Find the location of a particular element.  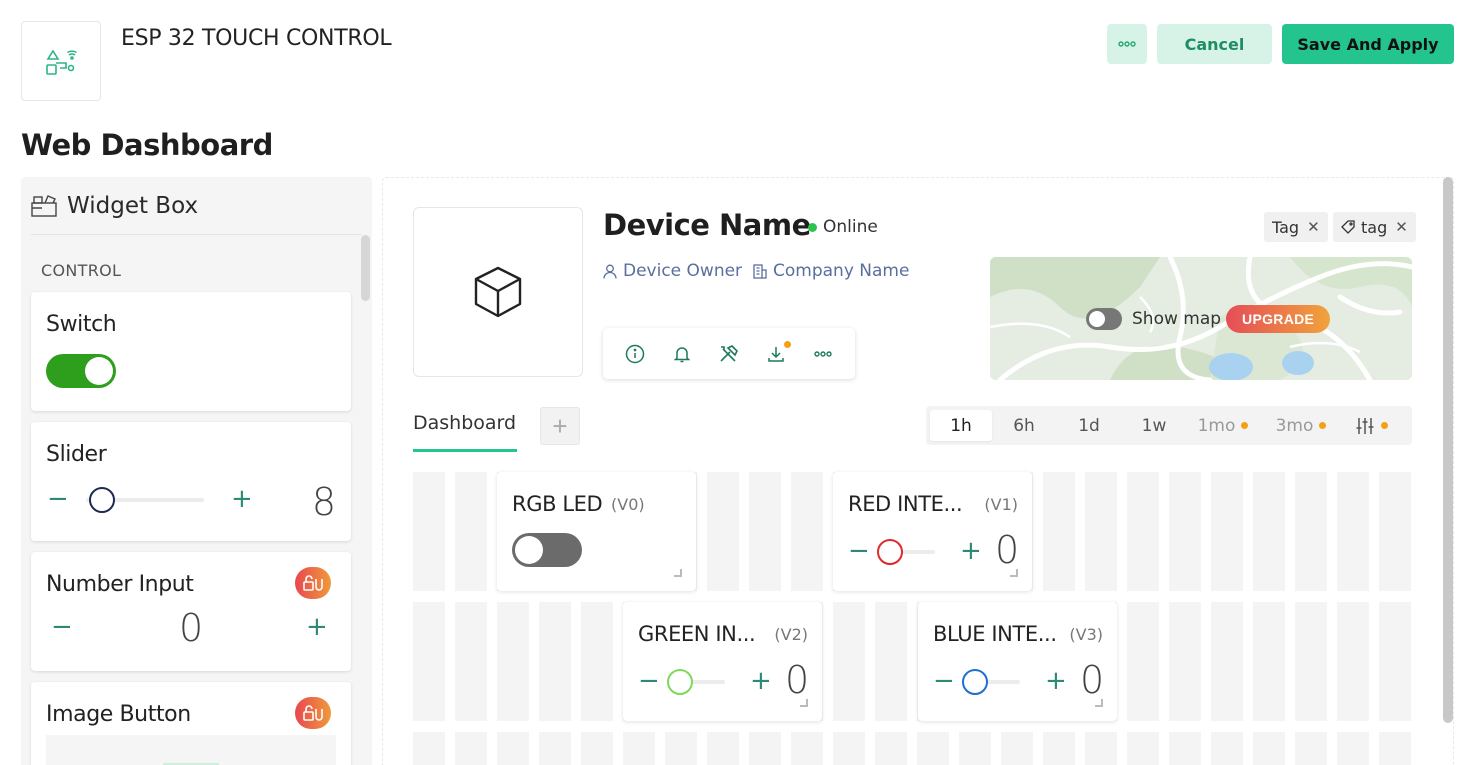

device-image is located at coordinates (498, 292).